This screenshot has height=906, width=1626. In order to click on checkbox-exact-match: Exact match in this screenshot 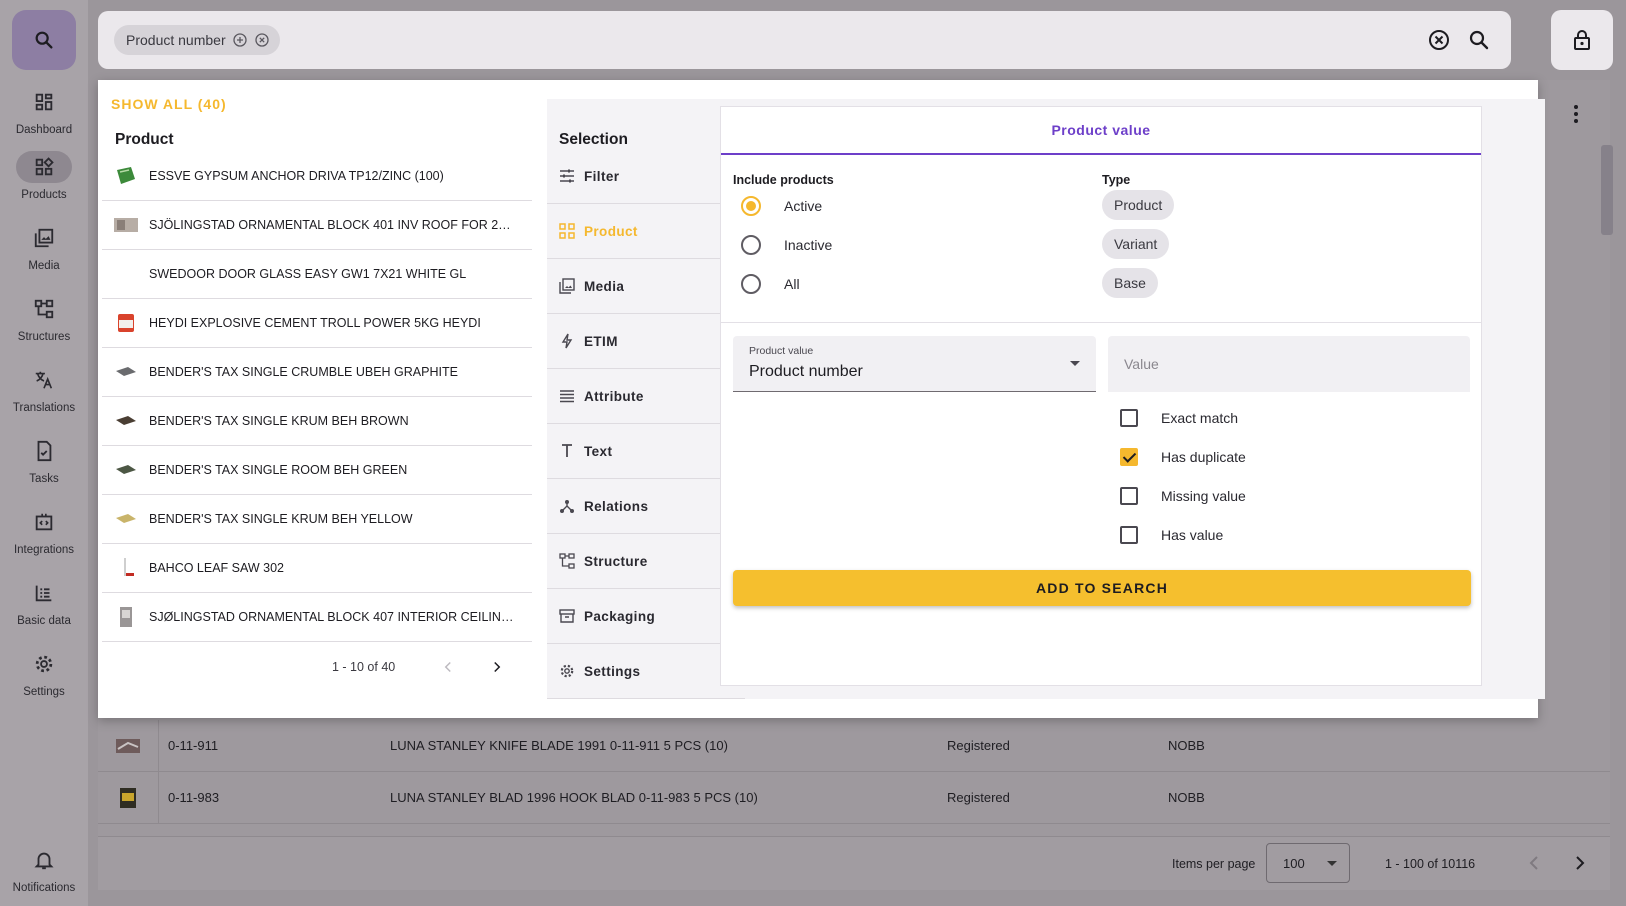, I will do `click(1179, 418)`.